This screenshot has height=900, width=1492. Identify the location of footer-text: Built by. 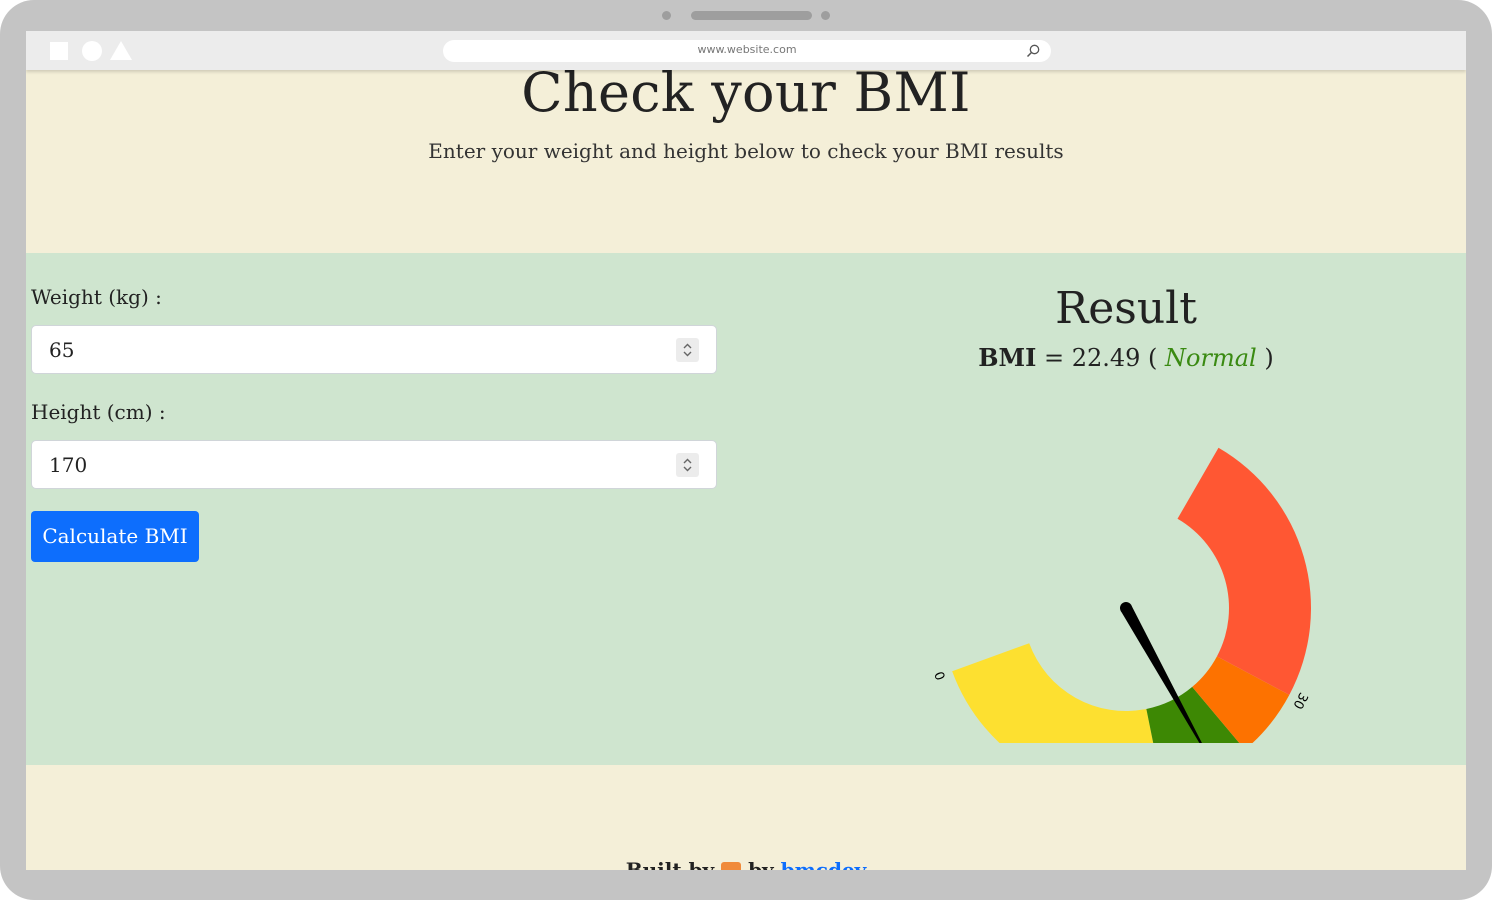
(670, 864).